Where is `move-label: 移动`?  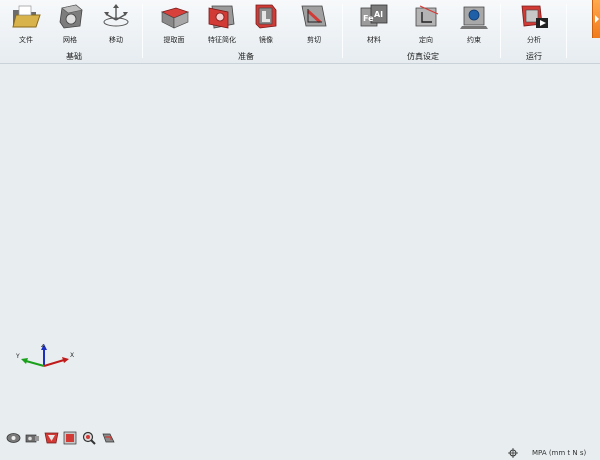
move-label: 移动 is located at coordinates (116, 40).